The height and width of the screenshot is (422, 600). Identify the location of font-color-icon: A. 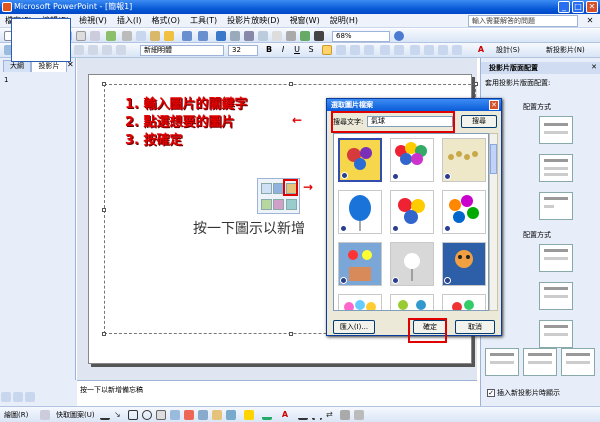
(481, 50).